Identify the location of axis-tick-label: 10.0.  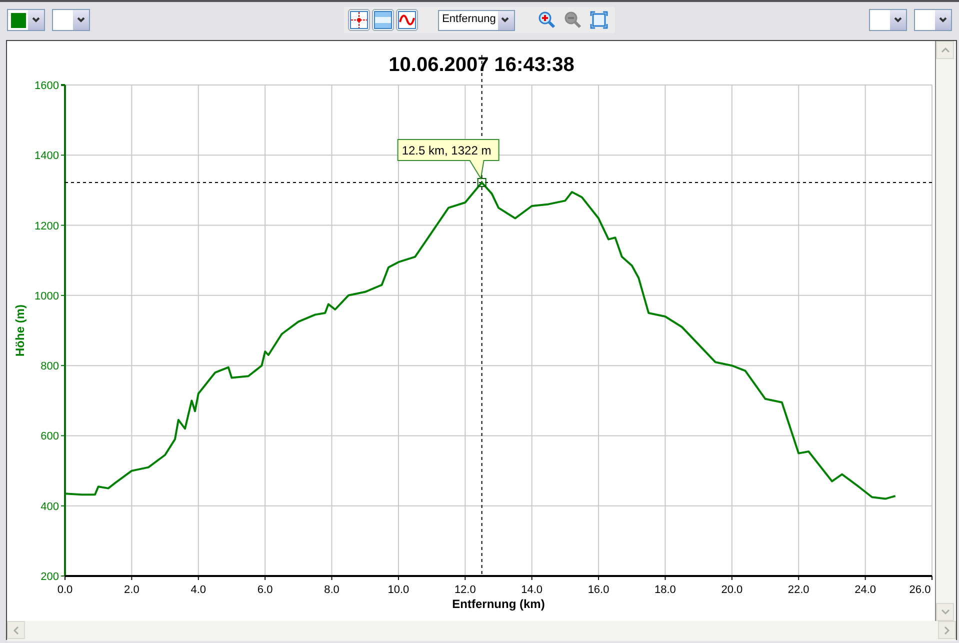
(399, 590).